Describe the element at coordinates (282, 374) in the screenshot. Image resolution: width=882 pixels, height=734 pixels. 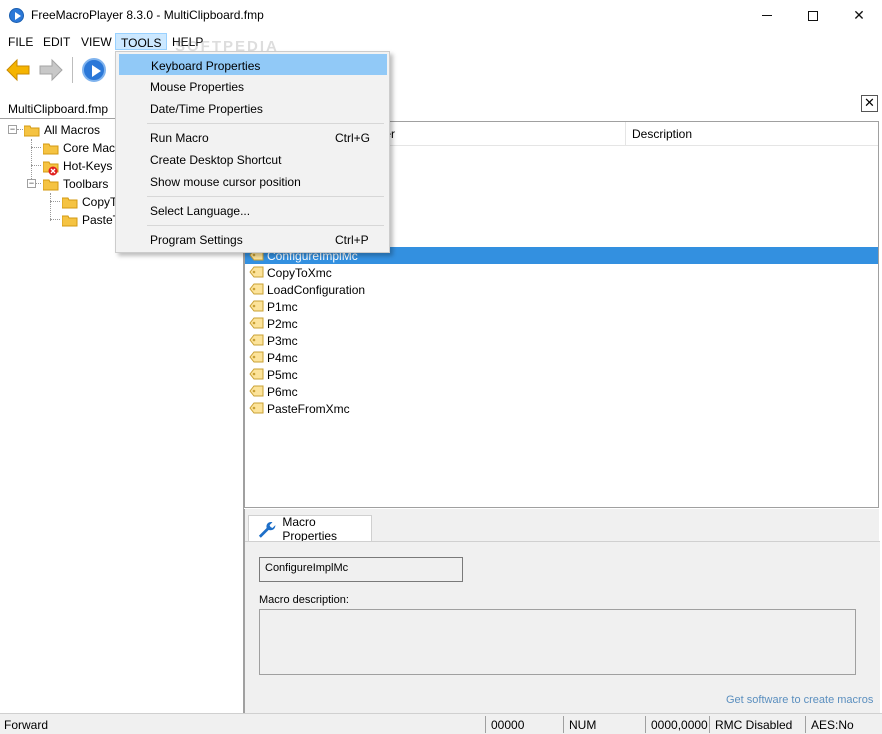
I see `list-item-label: P5mc` at that location.